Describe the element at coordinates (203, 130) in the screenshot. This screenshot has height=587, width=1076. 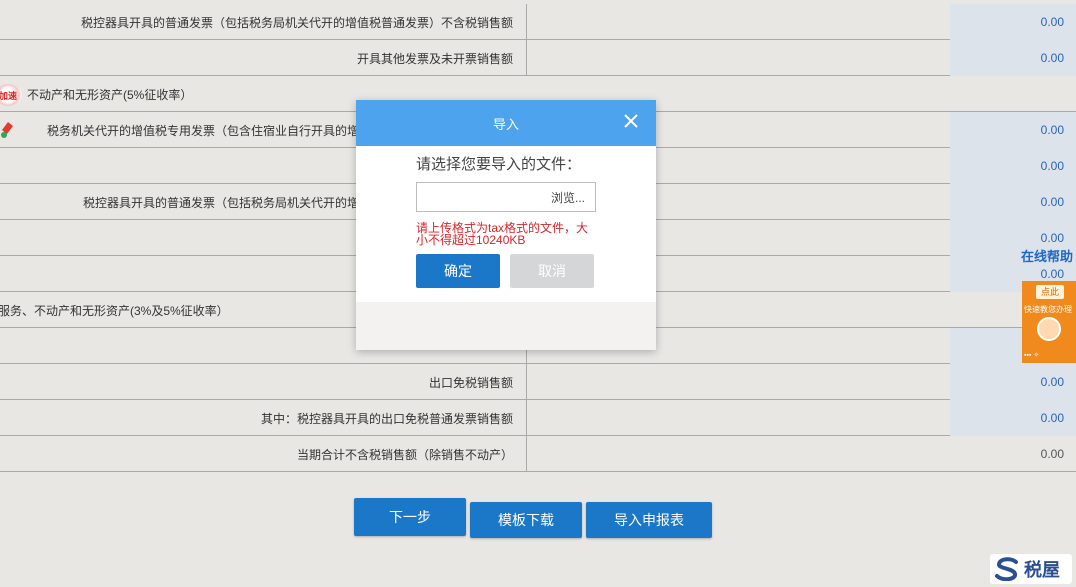
I see `row-label: 税务机关代开的增值税专用发票（包含住宿业自行开具的增` at that location.